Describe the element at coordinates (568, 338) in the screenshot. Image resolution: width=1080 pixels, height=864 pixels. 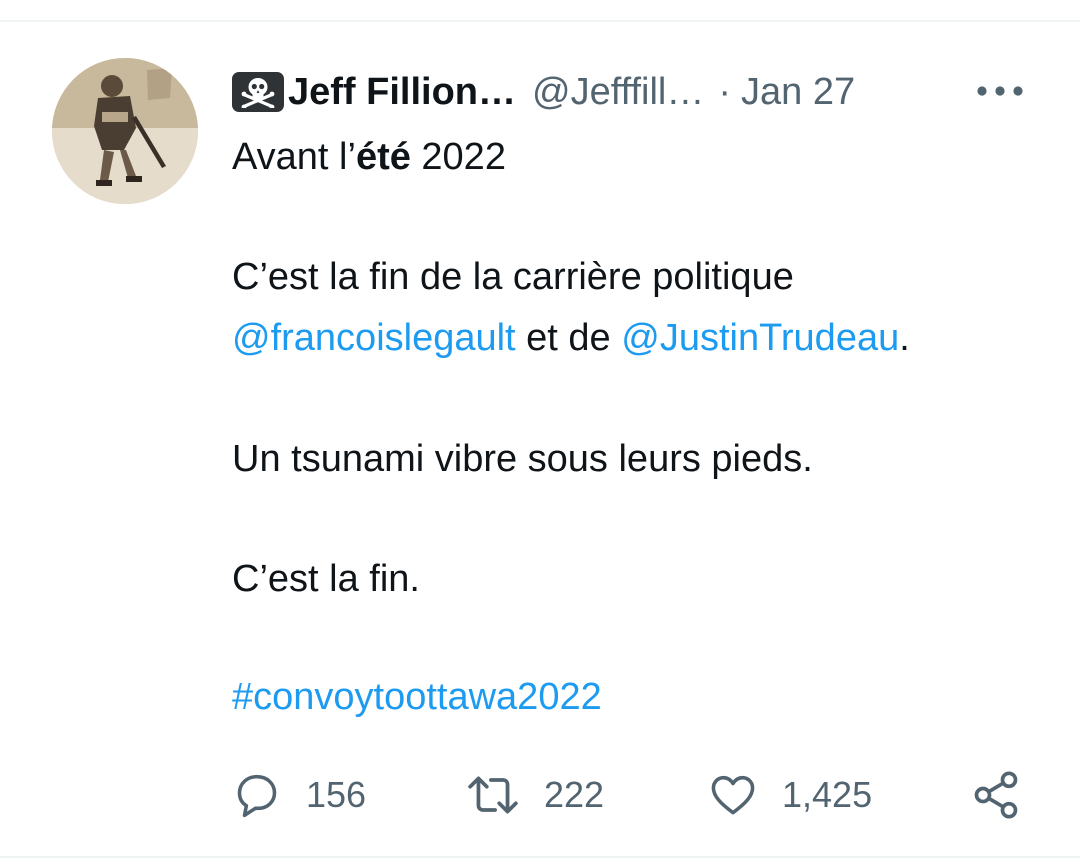
I see `text-et-de: et de` at that location.